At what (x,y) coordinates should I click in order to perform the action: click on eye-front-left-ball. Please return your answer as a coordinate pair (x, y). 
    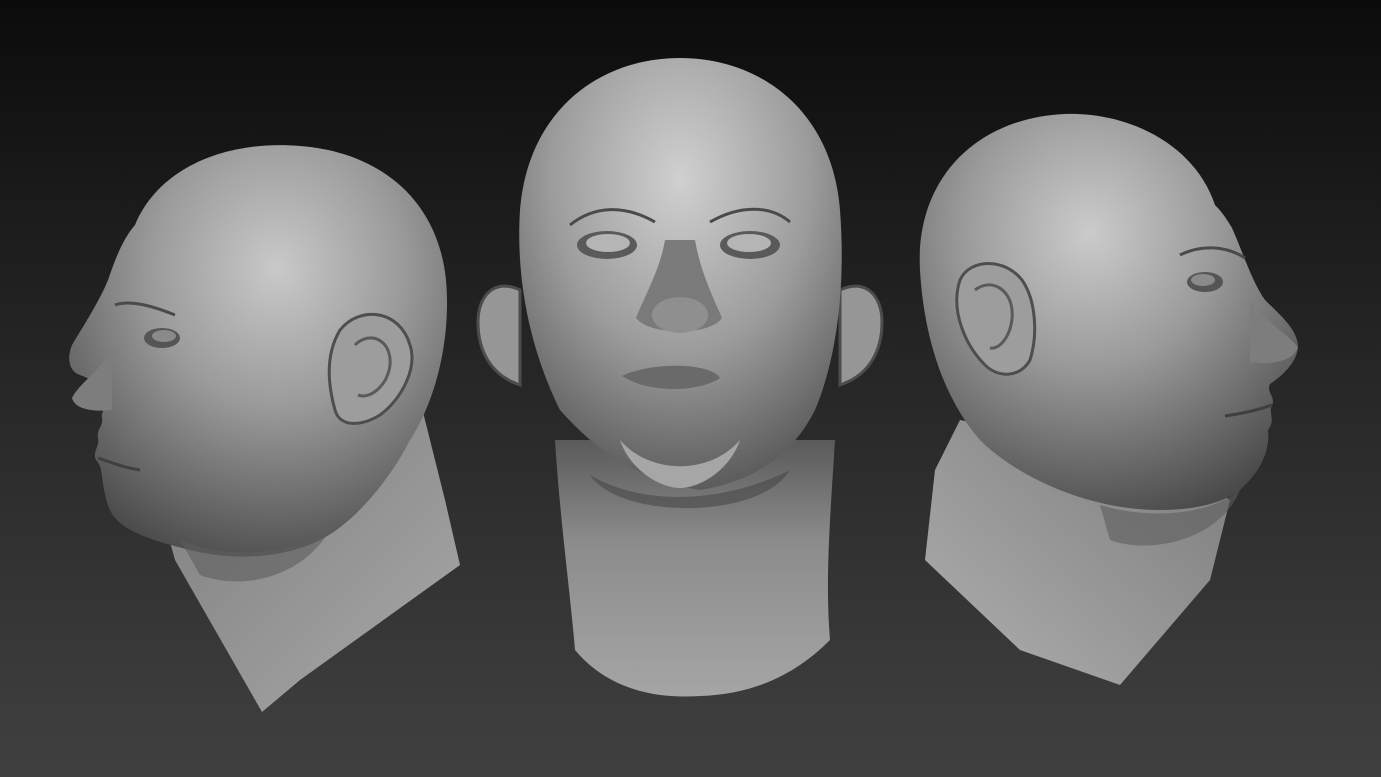
    Looking at the image, I should click on (608, 243).